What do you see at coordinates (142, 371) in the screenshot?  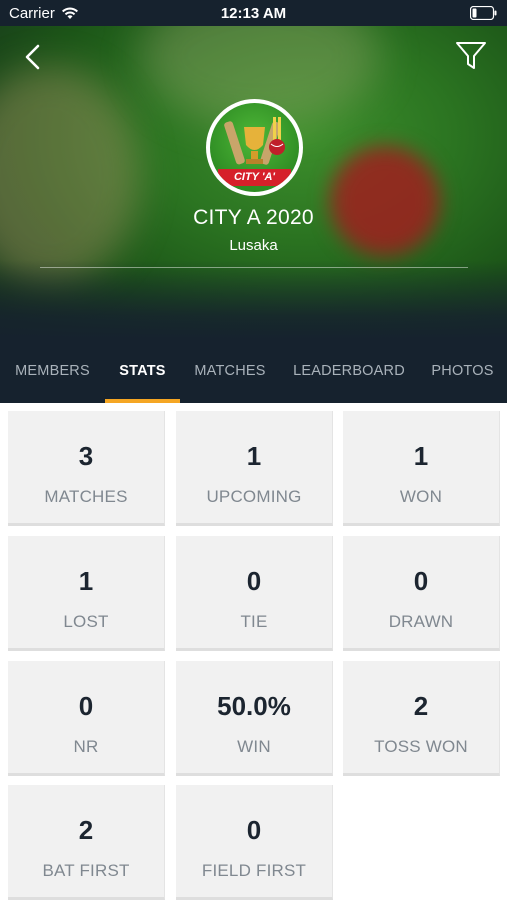 I see `tab-stats: STATS` at bounding box center [142, 371].